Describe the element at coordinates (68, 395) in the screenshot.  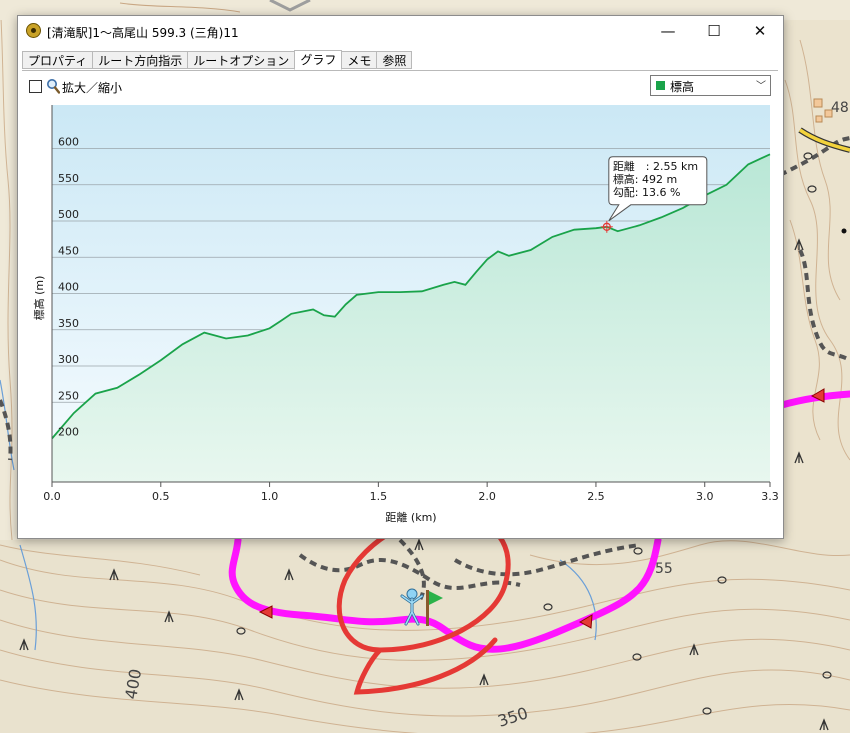
I see `y-tick-label: 250` at that location.